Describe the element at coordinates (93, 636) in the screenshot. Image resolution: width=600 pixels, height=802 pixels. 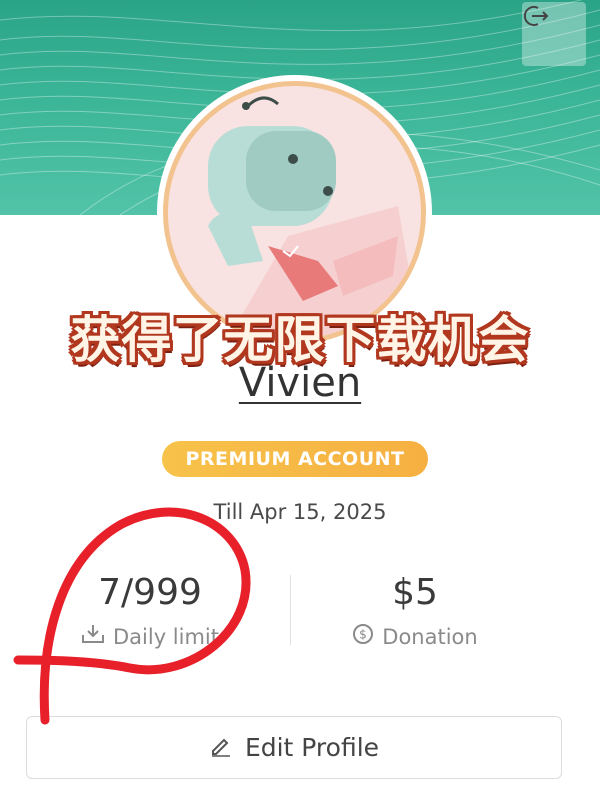
I see `download-icon` at that location.